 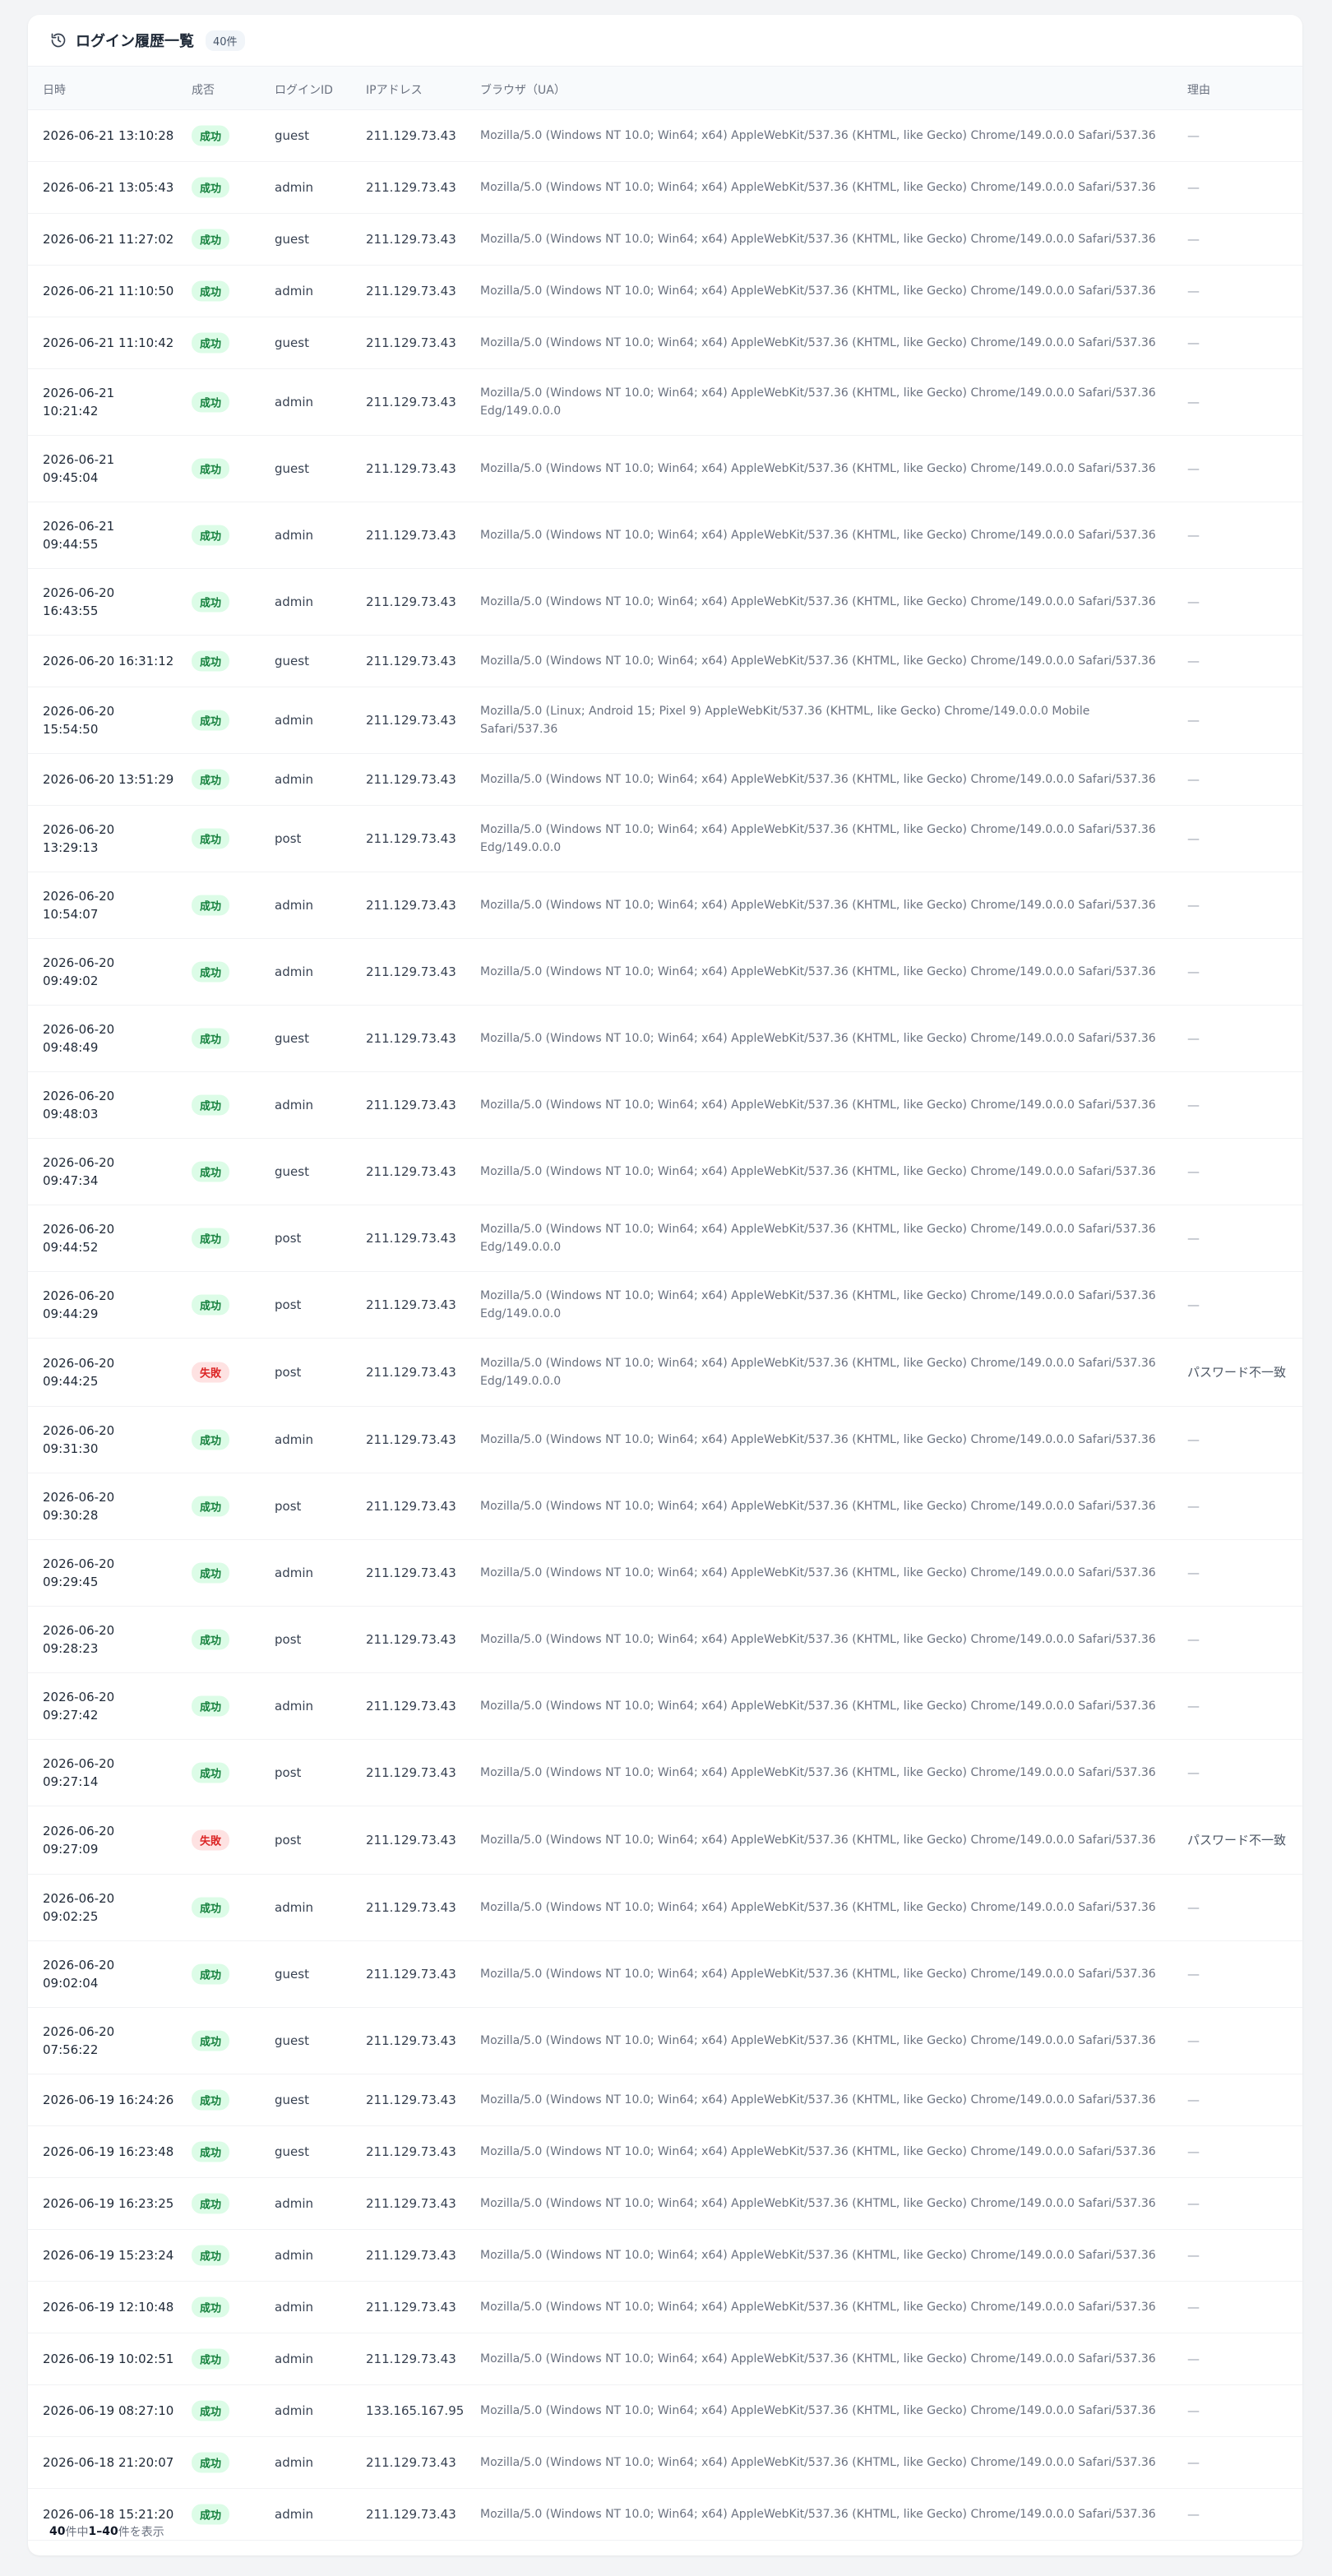 I want to click on cell-date: 2026-06-20 09:29:45, so click(x=79, y=1572).